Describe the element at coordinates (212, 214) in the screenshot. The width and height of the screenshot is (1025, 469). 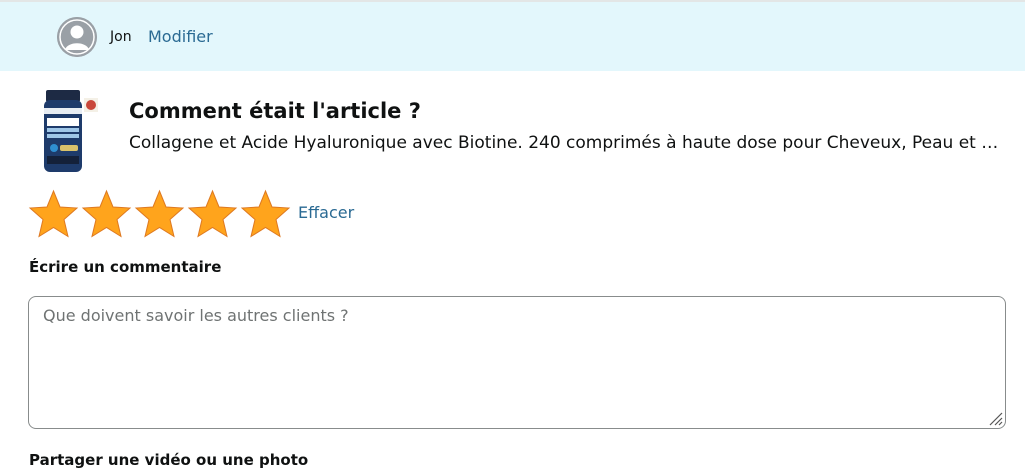
I see `star-4-icon` at that location.